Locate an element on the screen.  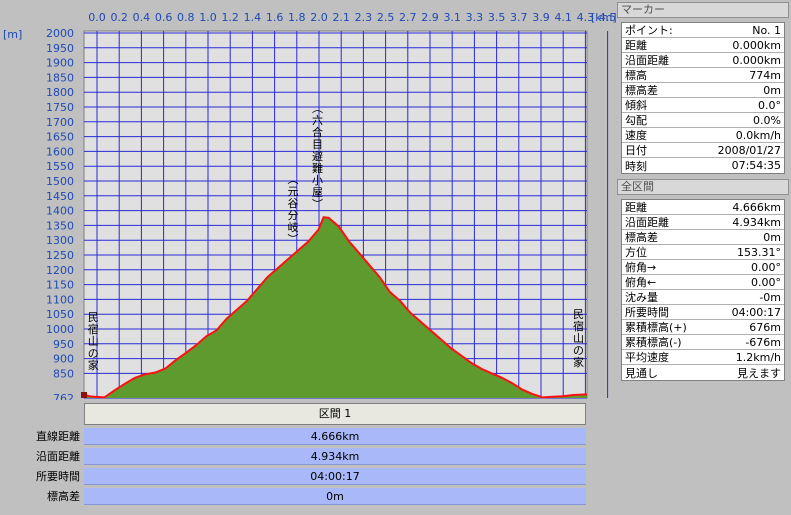
summary-label: 標高差 is located at coordinates (63, 496).